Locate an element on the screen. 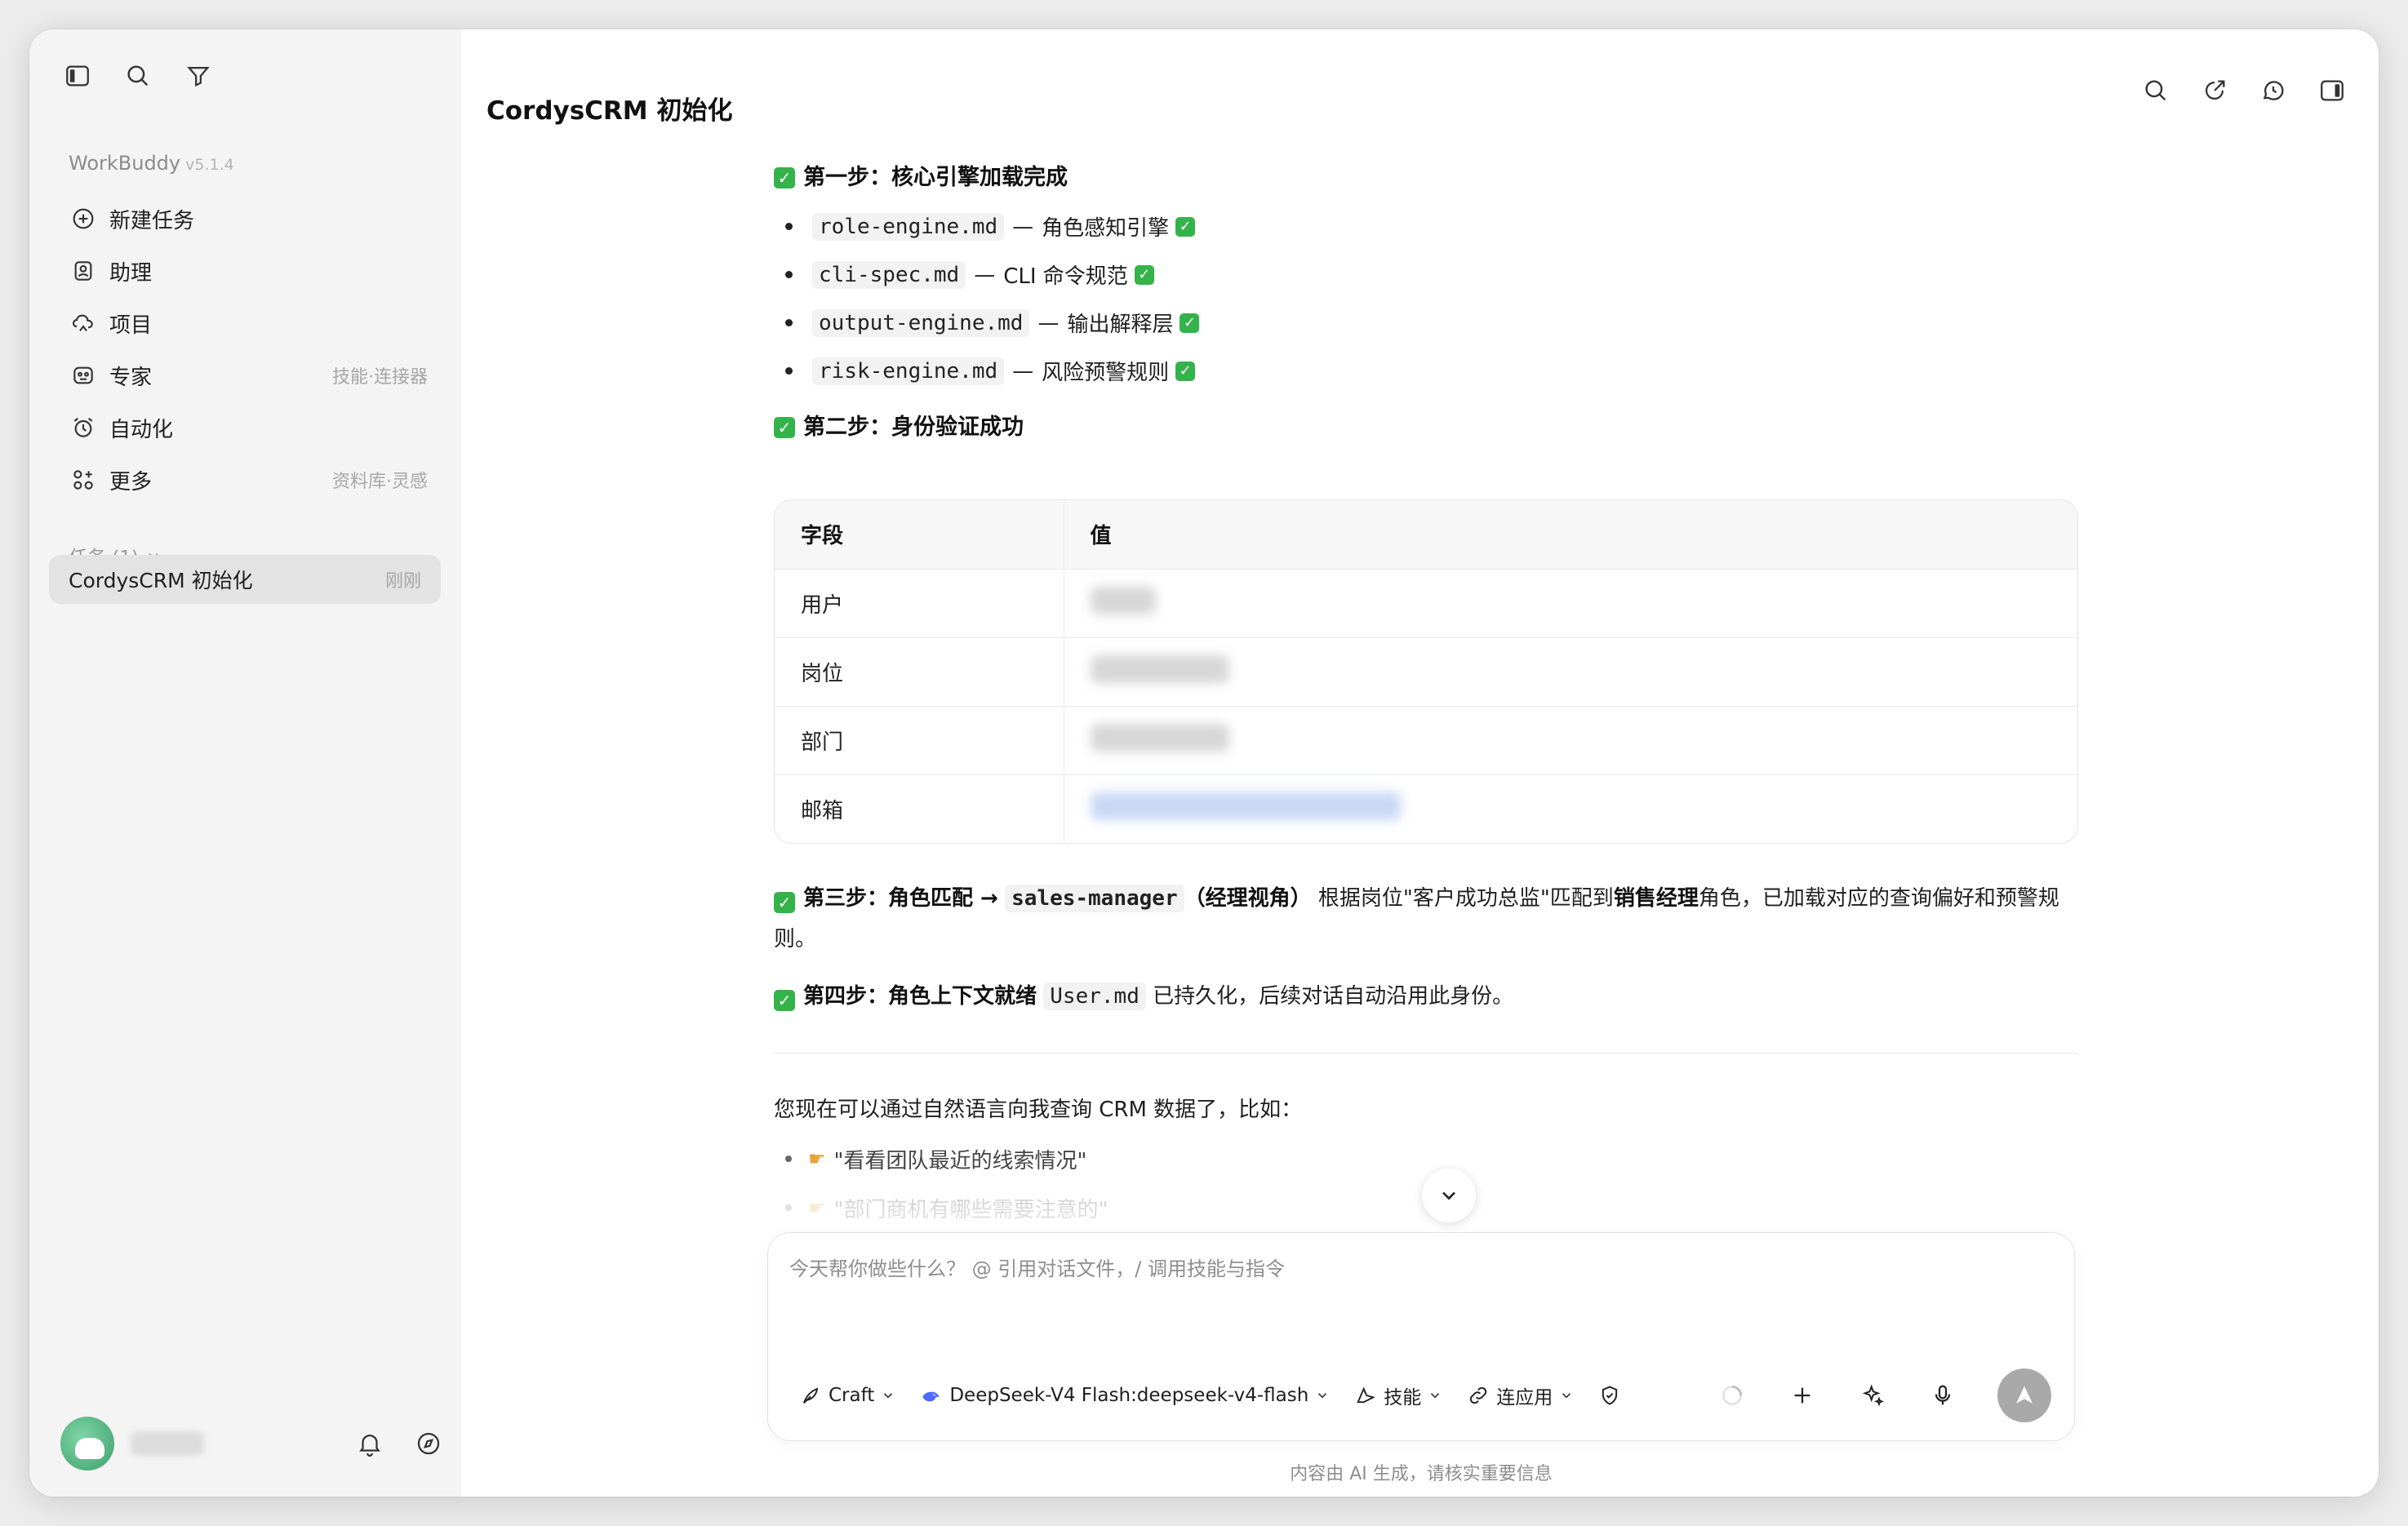 Image resolution: width=2408 pixels, height=1526 pixels. file-code: risk-engine.md is located at coordinates (908, 371).